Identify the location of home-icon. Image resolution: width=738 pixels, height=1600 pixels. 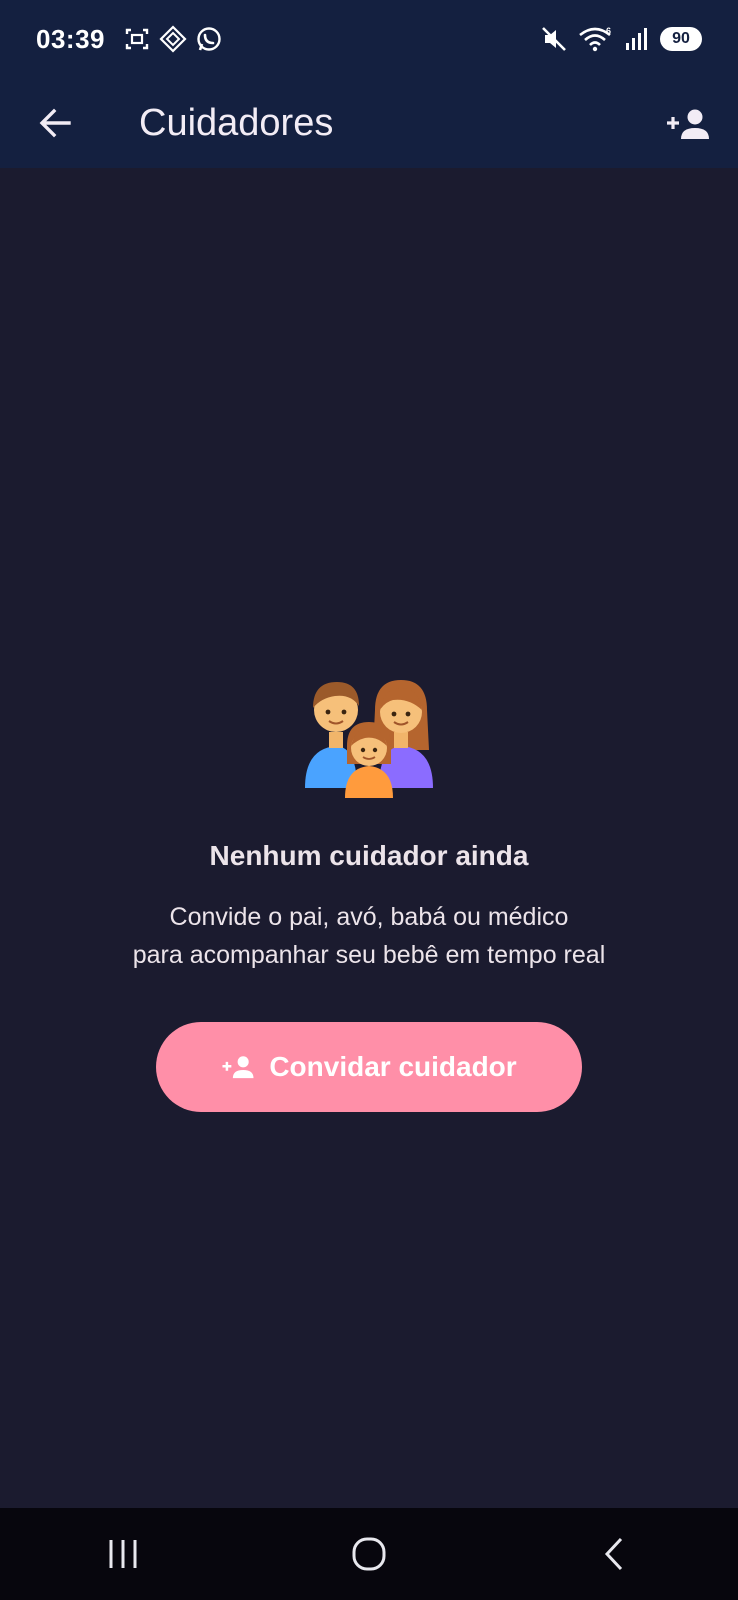
(369, 1554).